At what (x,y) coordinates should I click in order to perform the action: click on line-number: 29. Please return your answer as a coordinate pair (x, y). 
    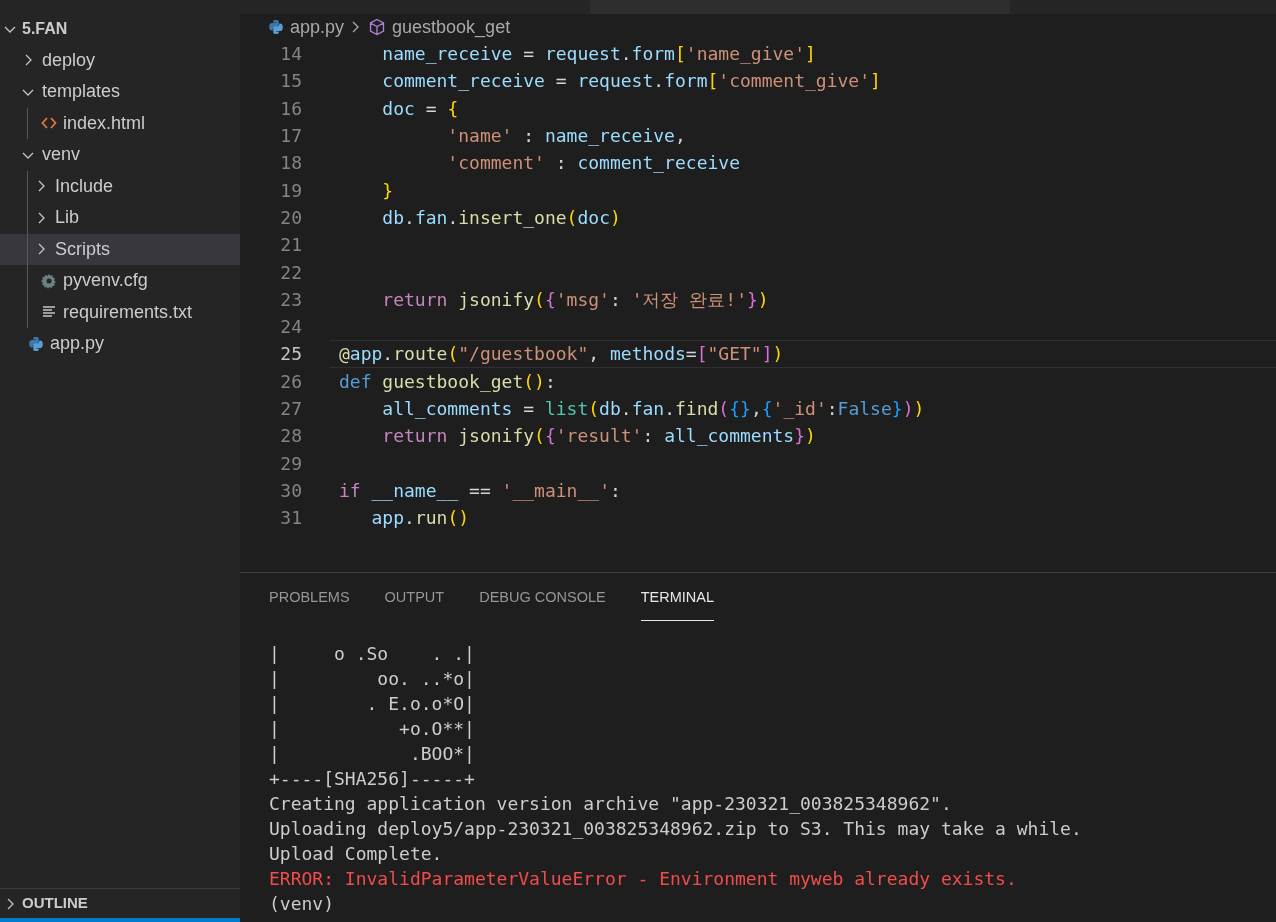
    Looking at the image, I should click on (290, 463).